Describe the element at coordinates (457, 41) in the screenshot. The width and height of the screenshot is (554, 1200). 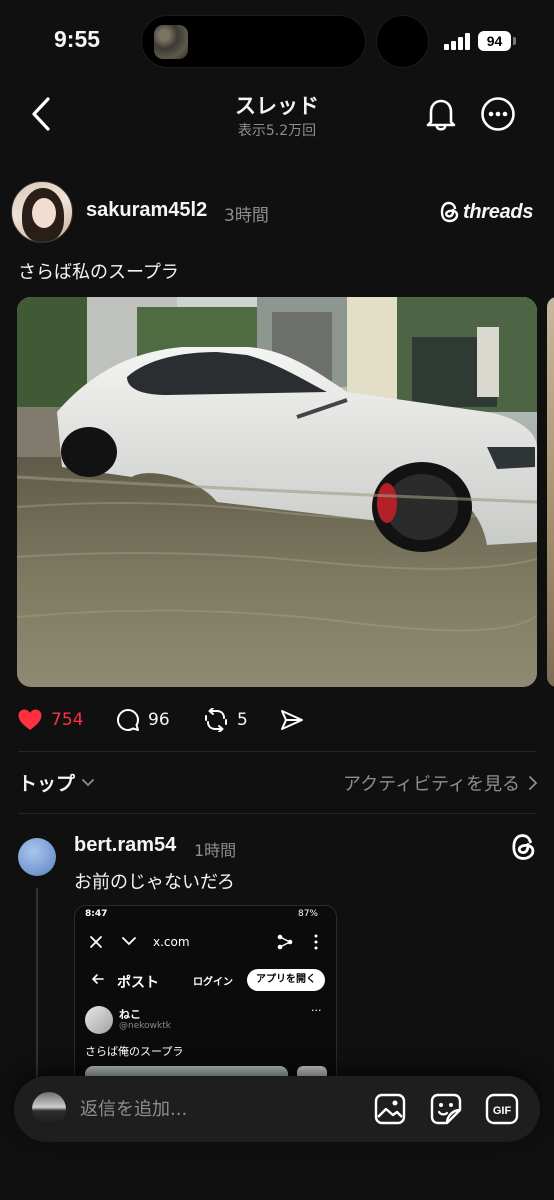
I see `signal-icon` at that location.